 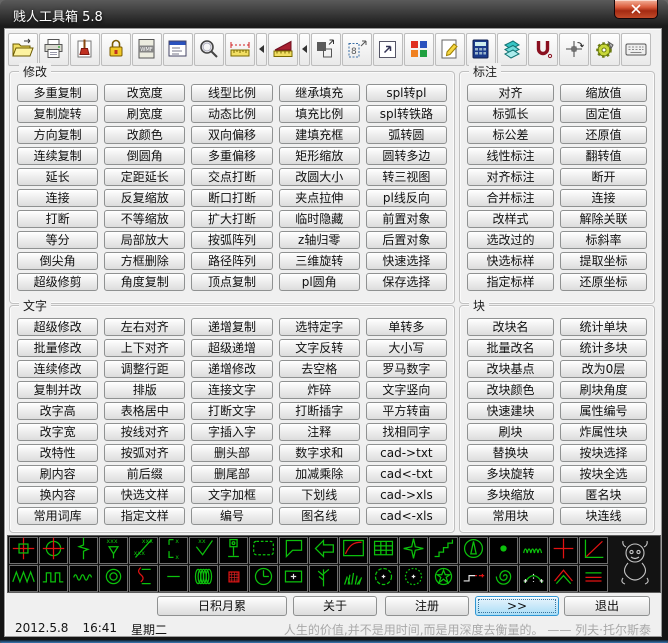 I want to click on modify-cmd-button: 动态比例, so click(x=232, y=114).